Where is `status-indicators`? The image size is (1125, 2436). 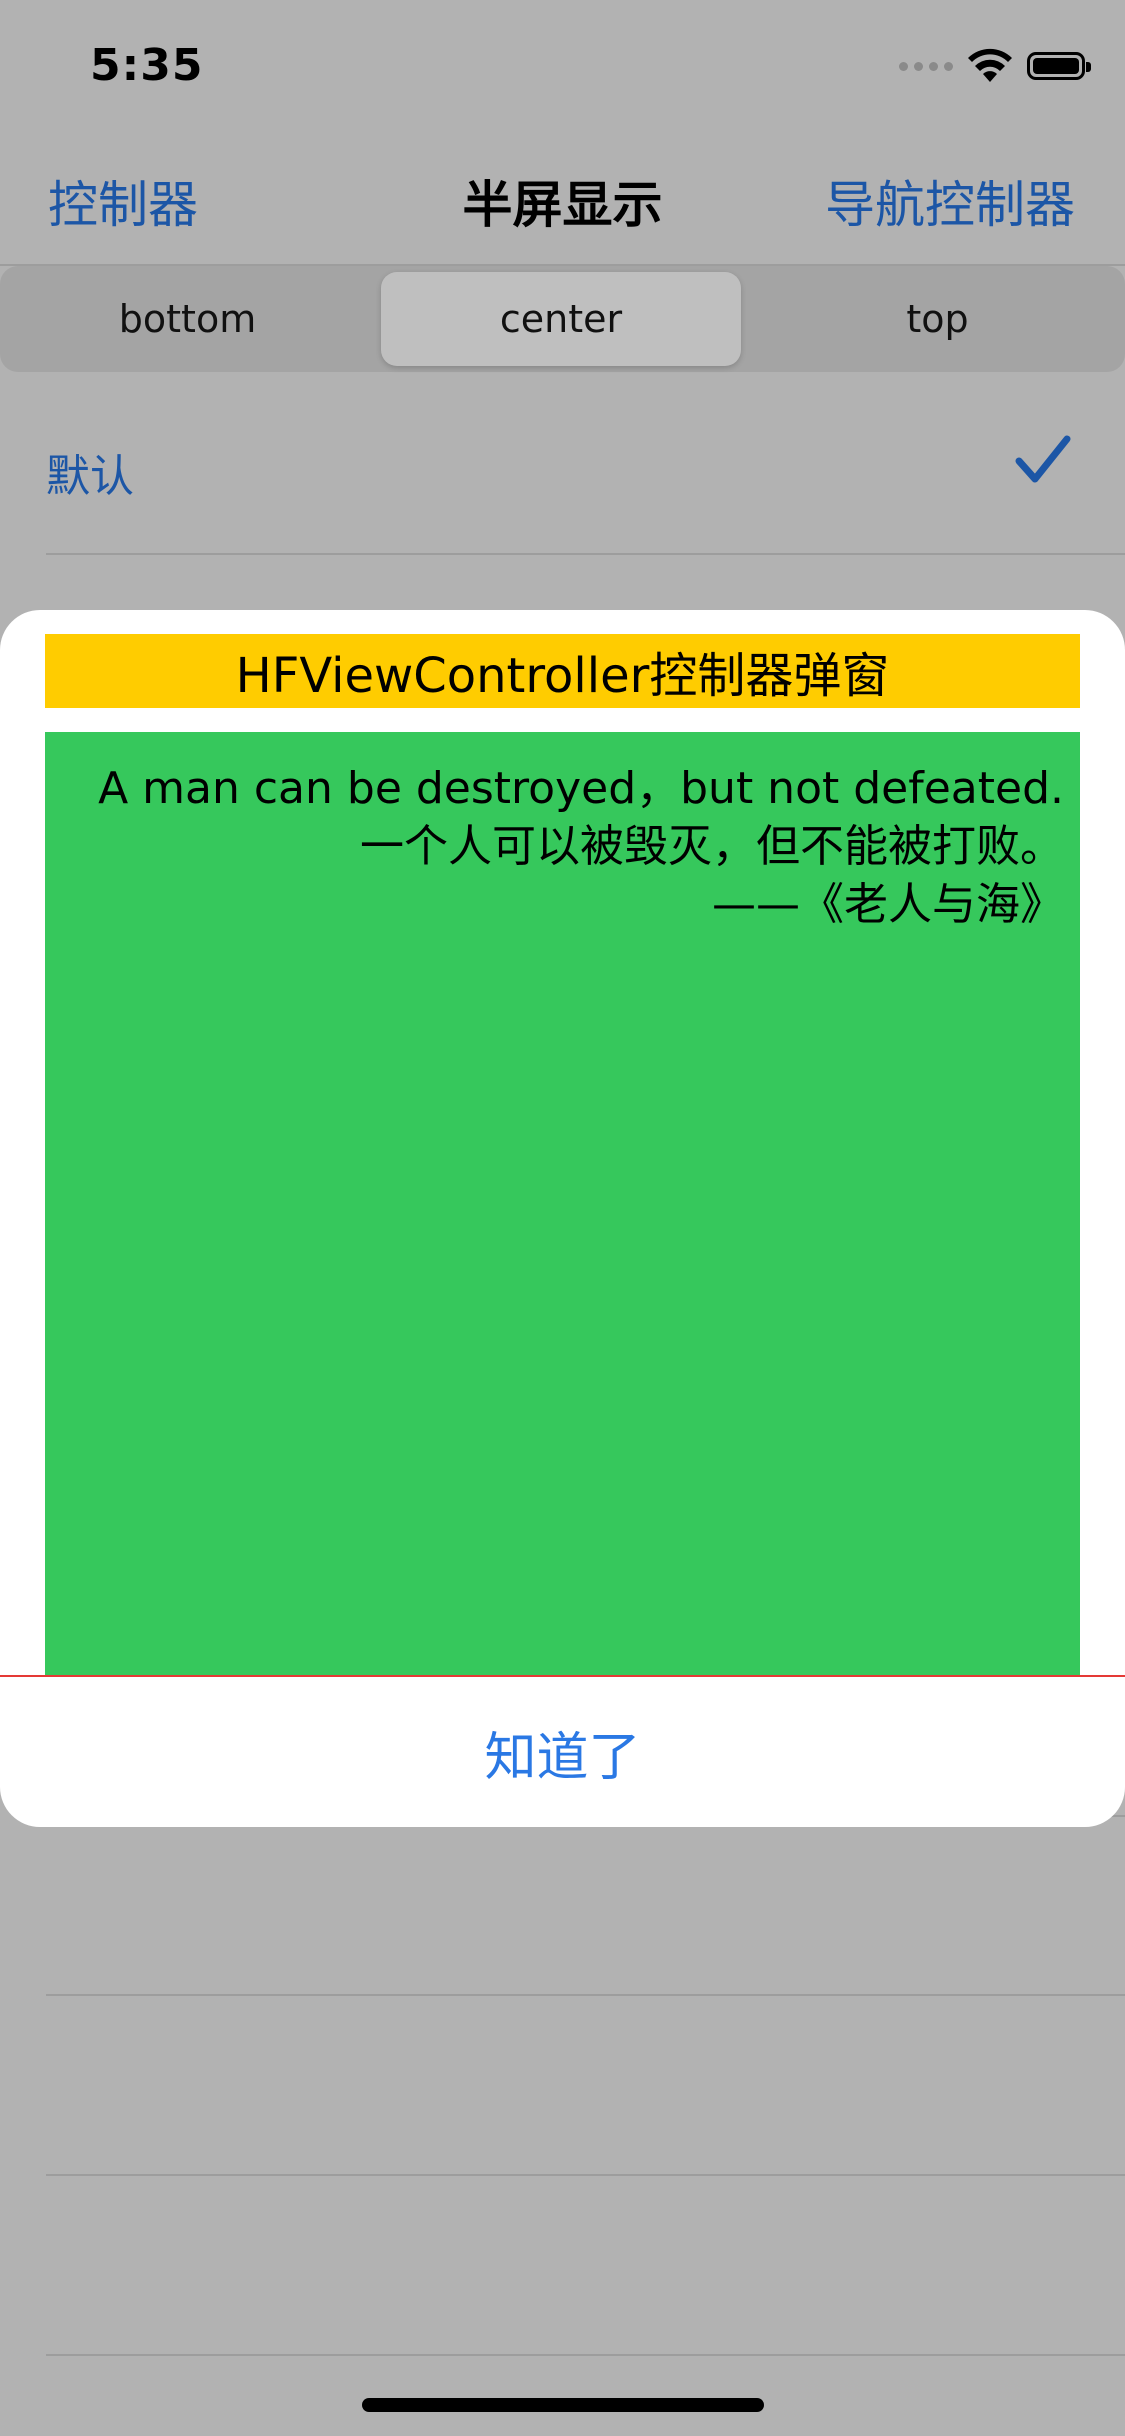
status-indicators is located at coordinates (995, 66).